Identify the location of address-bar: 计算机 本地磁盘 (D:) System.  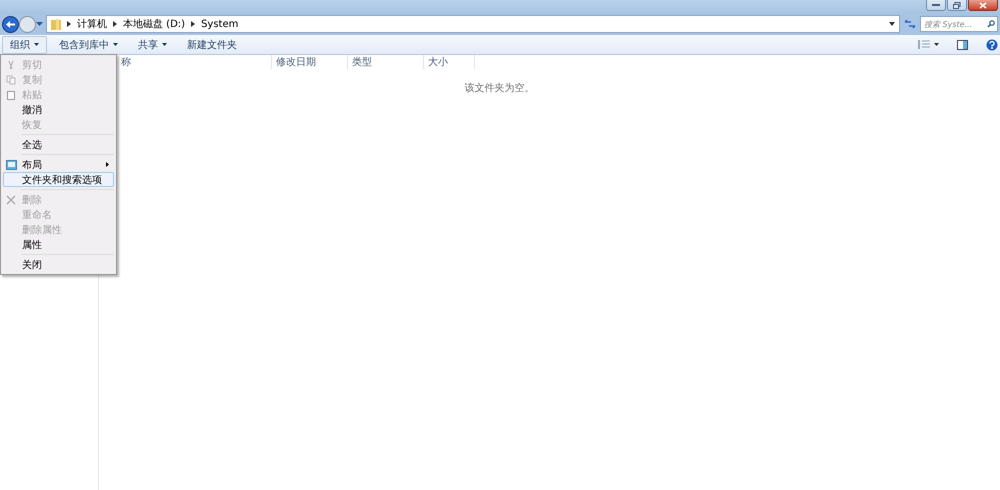
(473, 24).